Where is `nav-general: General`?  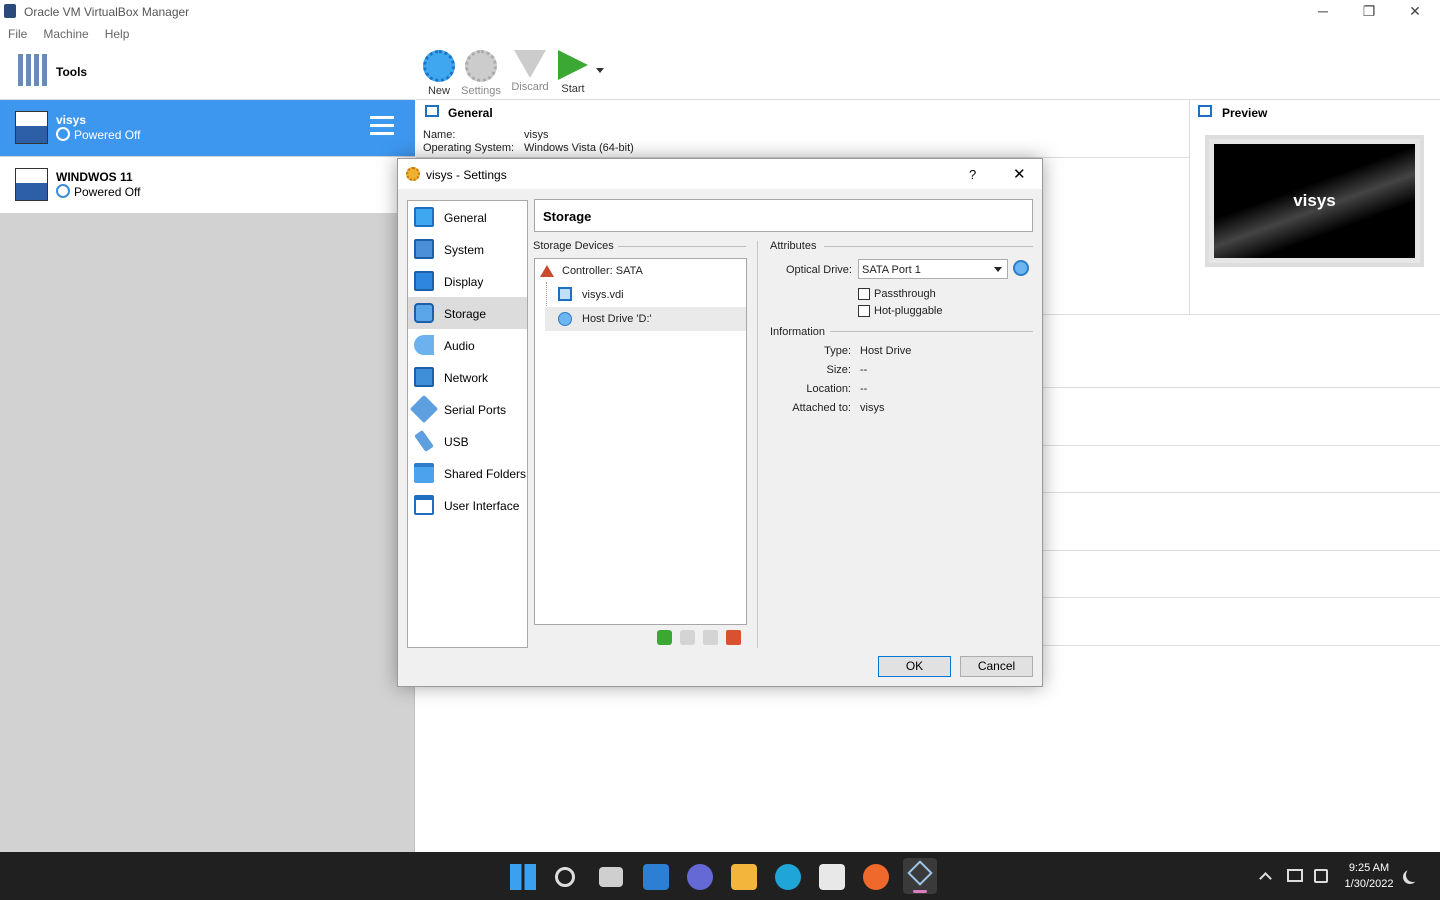 nav-general: General is located at coordinates (467, 217).